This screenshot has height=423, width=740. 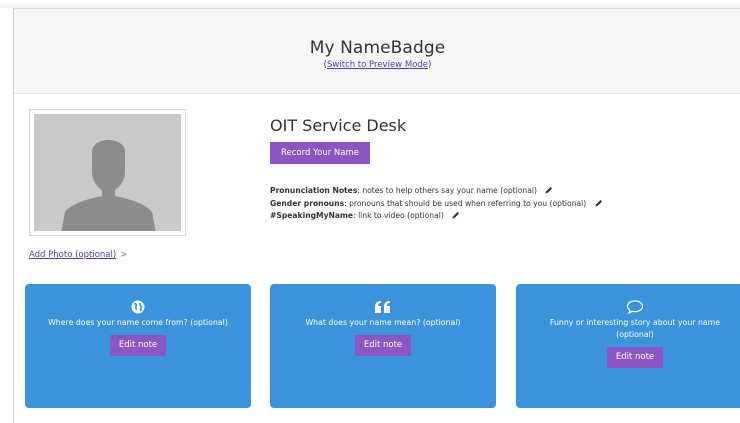 I want to click on avatar-silhouette-icon, so click(x=107, y=172).